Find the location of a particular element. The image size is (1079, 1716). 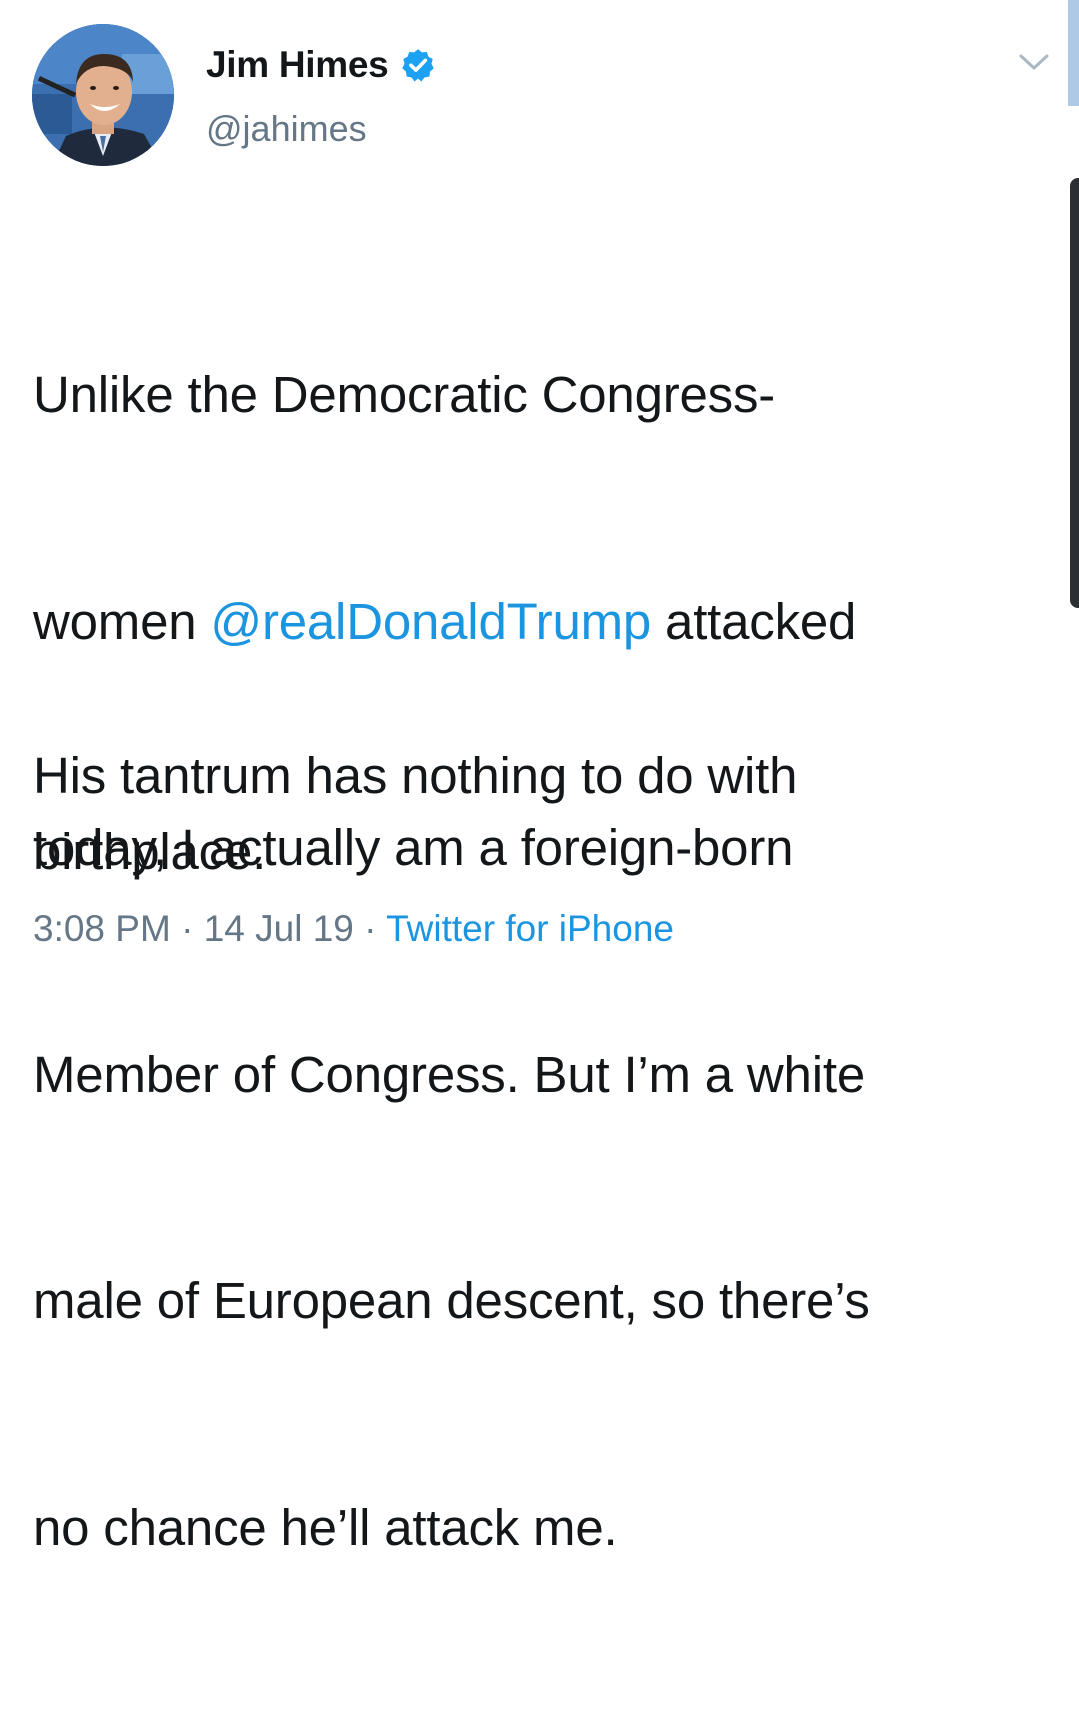

tweet-date: 14 Jul 19 is located at coordinates (279, 928).